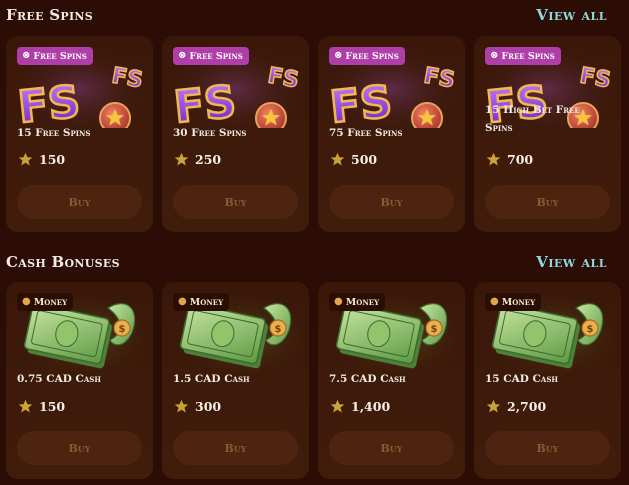 The image size is (629, 485). I want to click on cash-bonus-card: $ ● Money 7.5 CAD Cash 1,400 Buy, so click(391, 380).